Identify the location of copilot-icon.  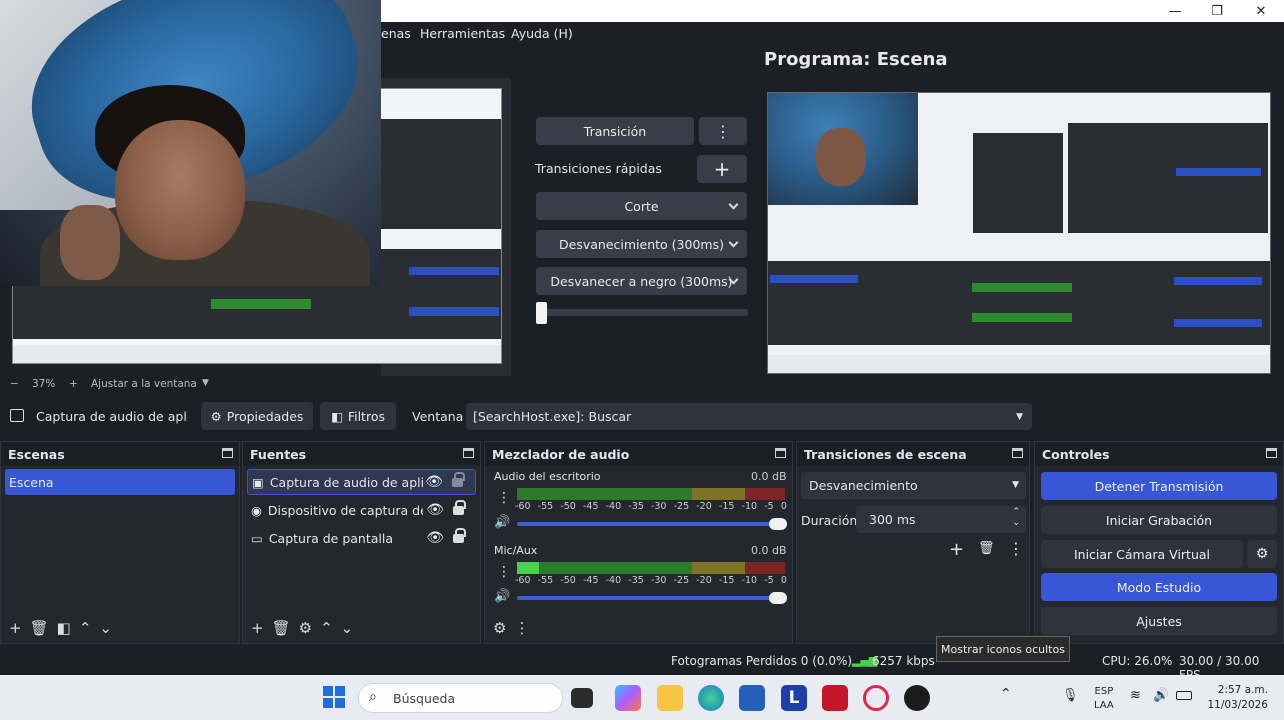
(628, 698).